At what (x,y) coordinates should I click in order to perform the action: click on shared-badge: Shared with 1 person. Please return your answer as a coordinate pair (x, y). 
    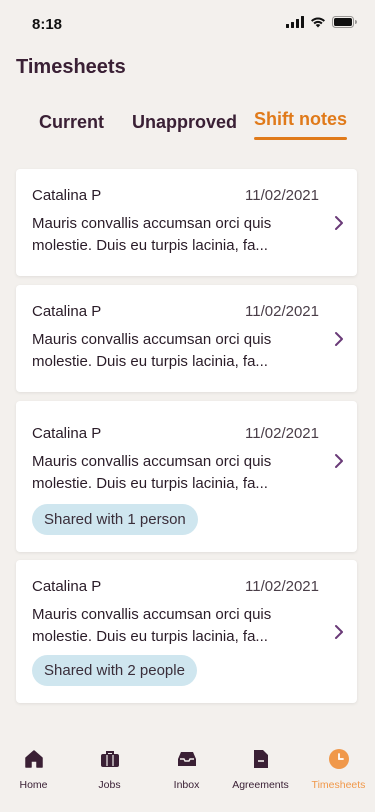
    Looking at the image, I should click on (115, 519).